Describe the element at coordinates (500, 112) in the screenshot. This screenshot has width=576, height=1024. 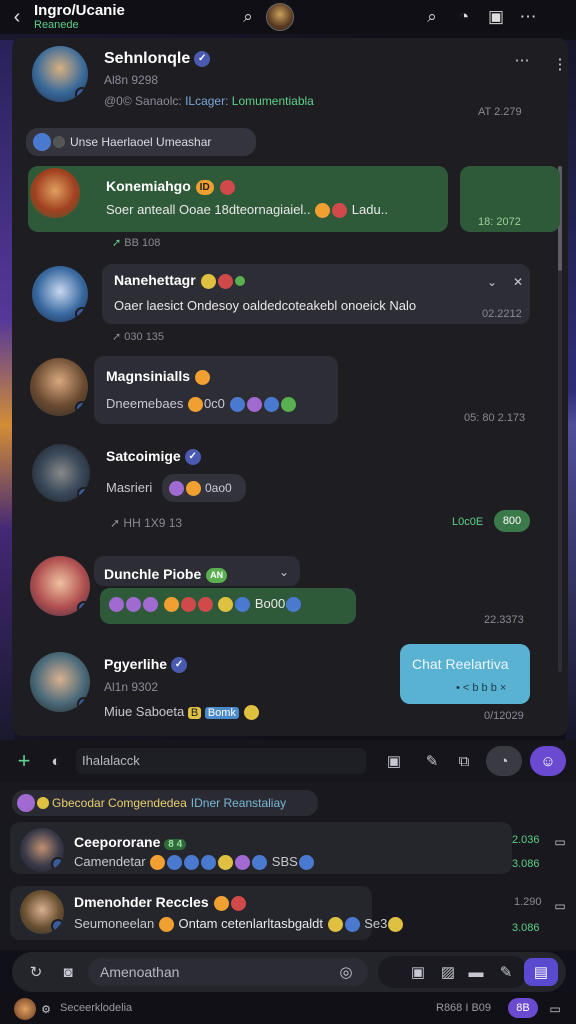
I see `header-time: AT 2.279` at that location.